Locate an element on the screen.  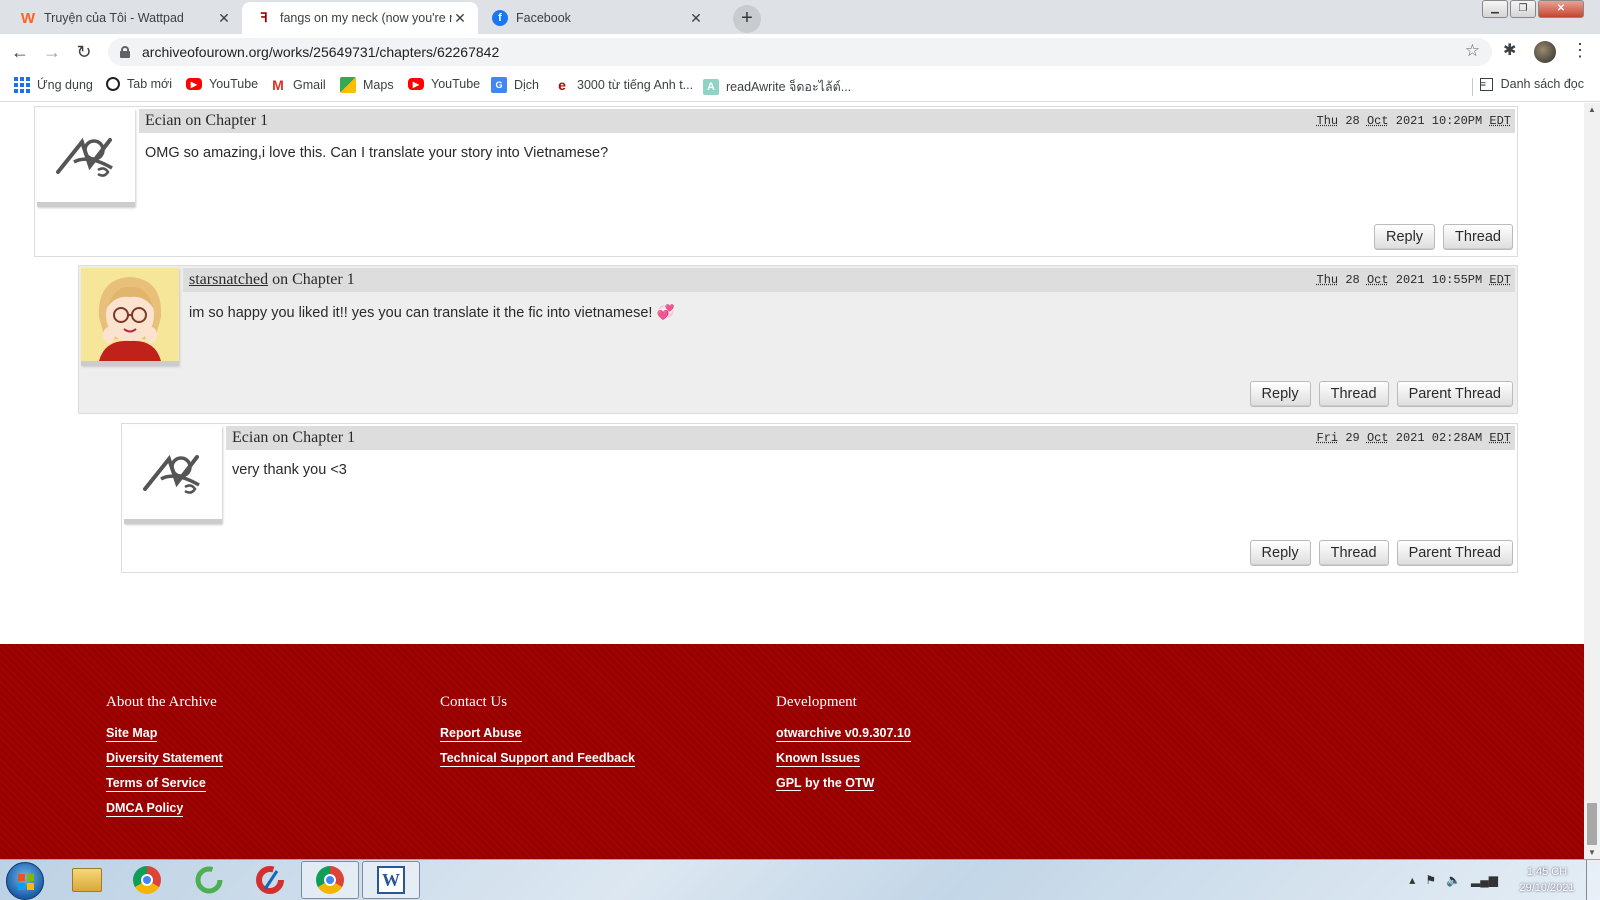
footer-link-terms-of-service: Terms of Service is located at coordinates (156, 783).